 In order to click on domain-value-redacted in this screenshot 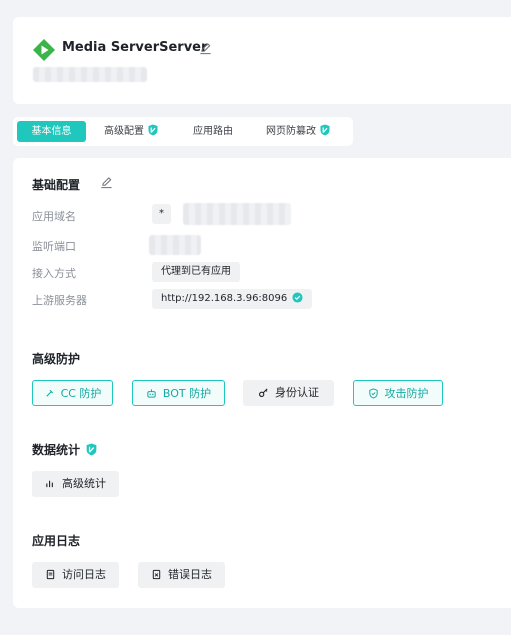, I will do `click(237, 214)`.